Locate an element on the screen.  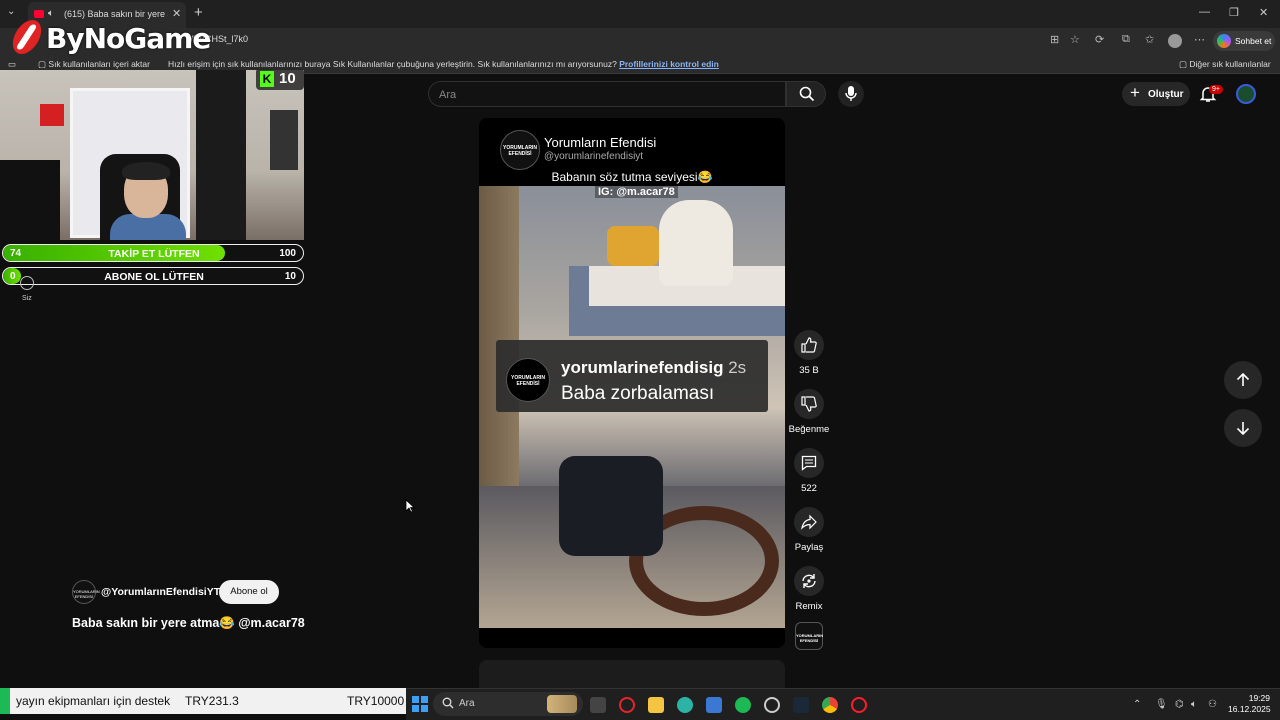
close-tab-icon: ✕ is located at coordinates (176, 13).